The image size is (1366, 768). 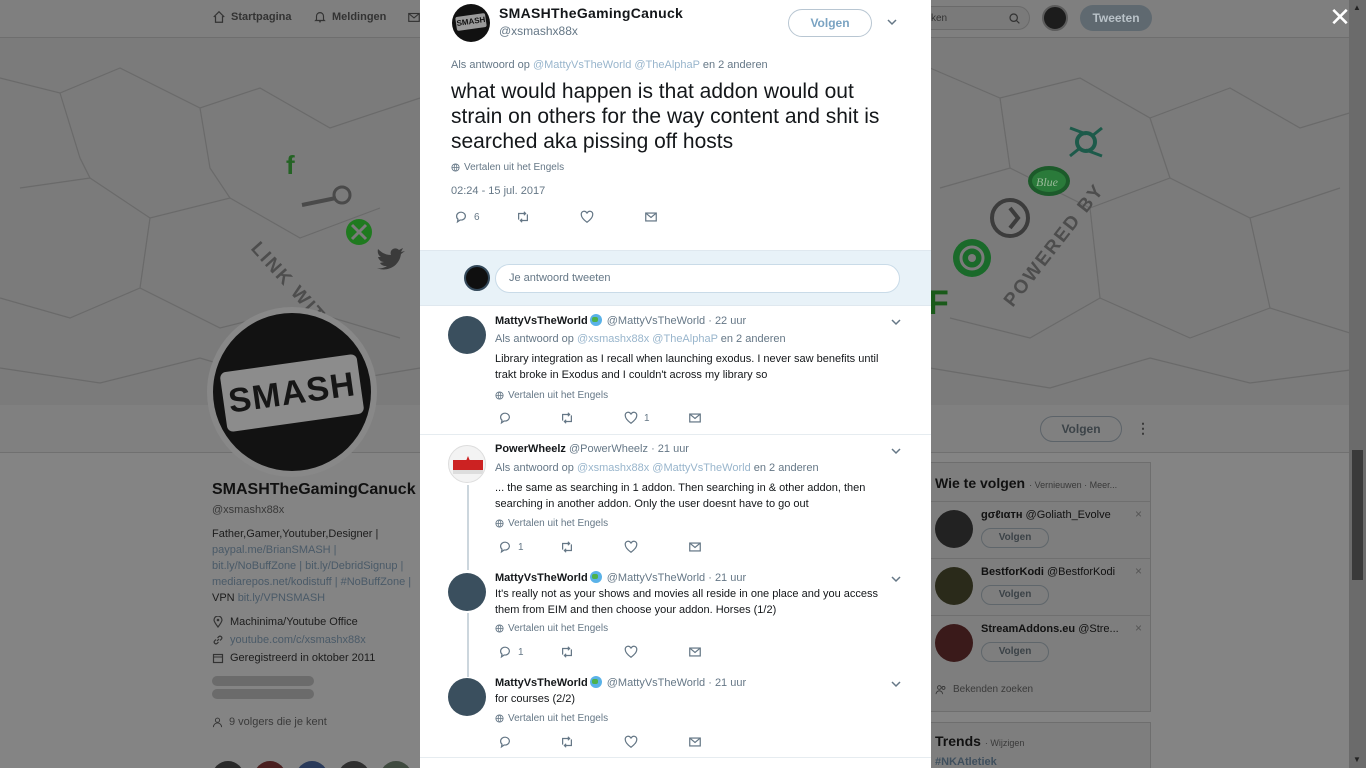 I want to click on message-button-placeholder, so click(x=263, y=694).